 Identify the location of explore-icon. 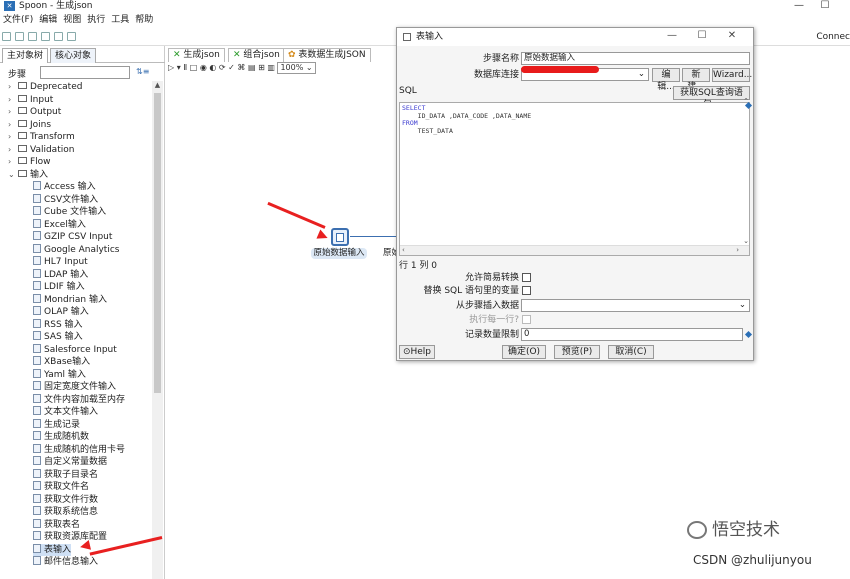
(32, 36).